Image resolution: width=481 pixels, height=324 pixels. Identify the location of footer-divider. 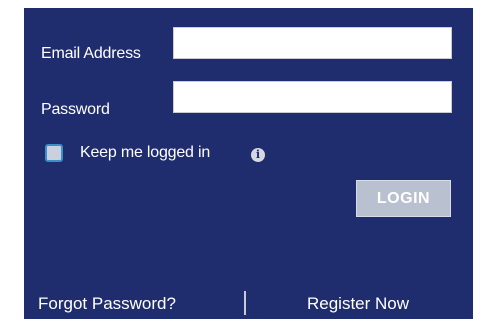
(245, 303).